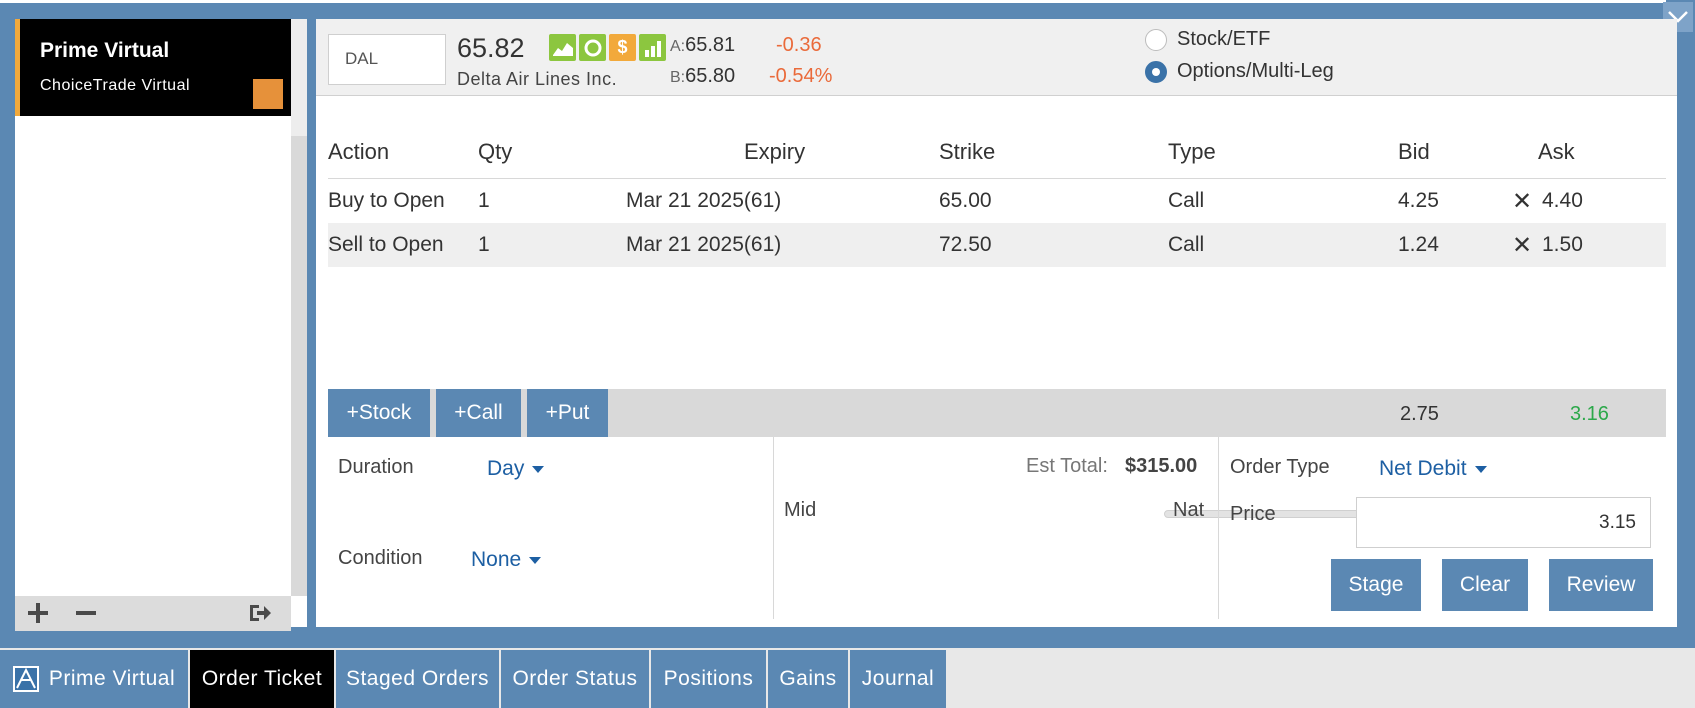 Image resolution: width=1695 pixels, height=708 pixels. What do you see at coordinates (1589, 414) in the screenshot?
I see `total-ask: 3.16` at bounding box center [1589, 414].